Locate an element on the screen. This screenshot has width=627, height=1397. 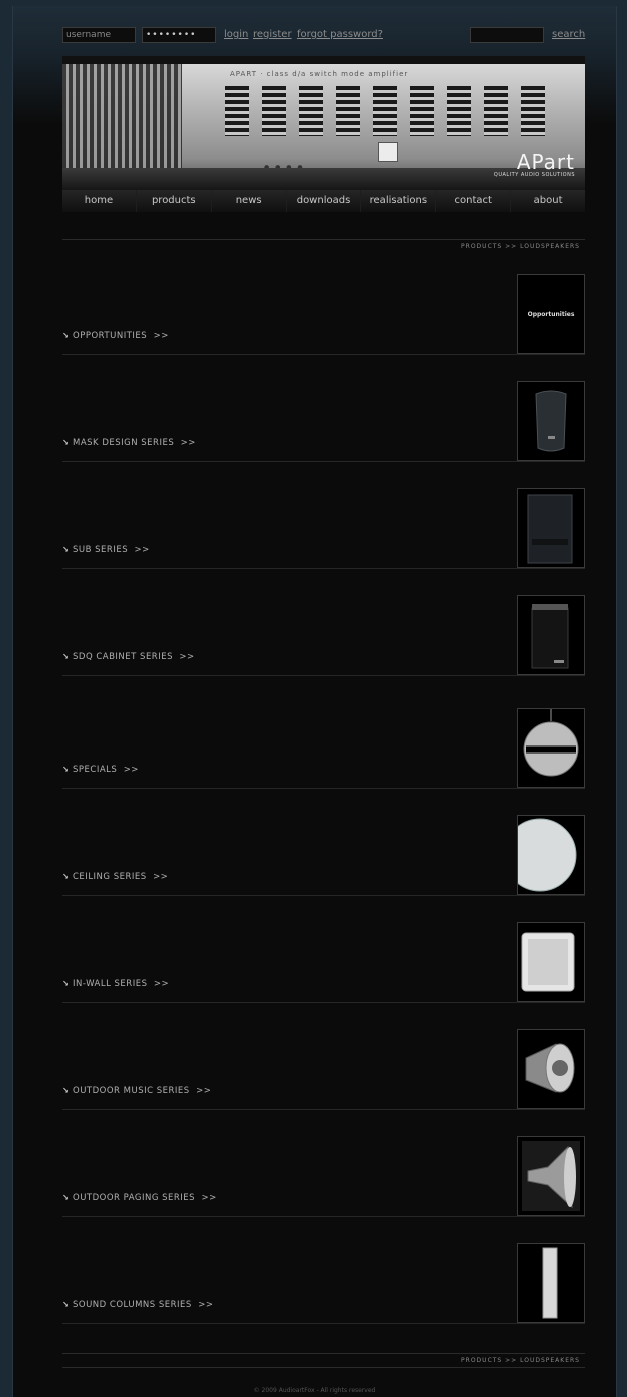
category-row-outdoor-paging: ↘ OUTDOOR PAGING SERIES >> is located at coordinates (323, 1174).